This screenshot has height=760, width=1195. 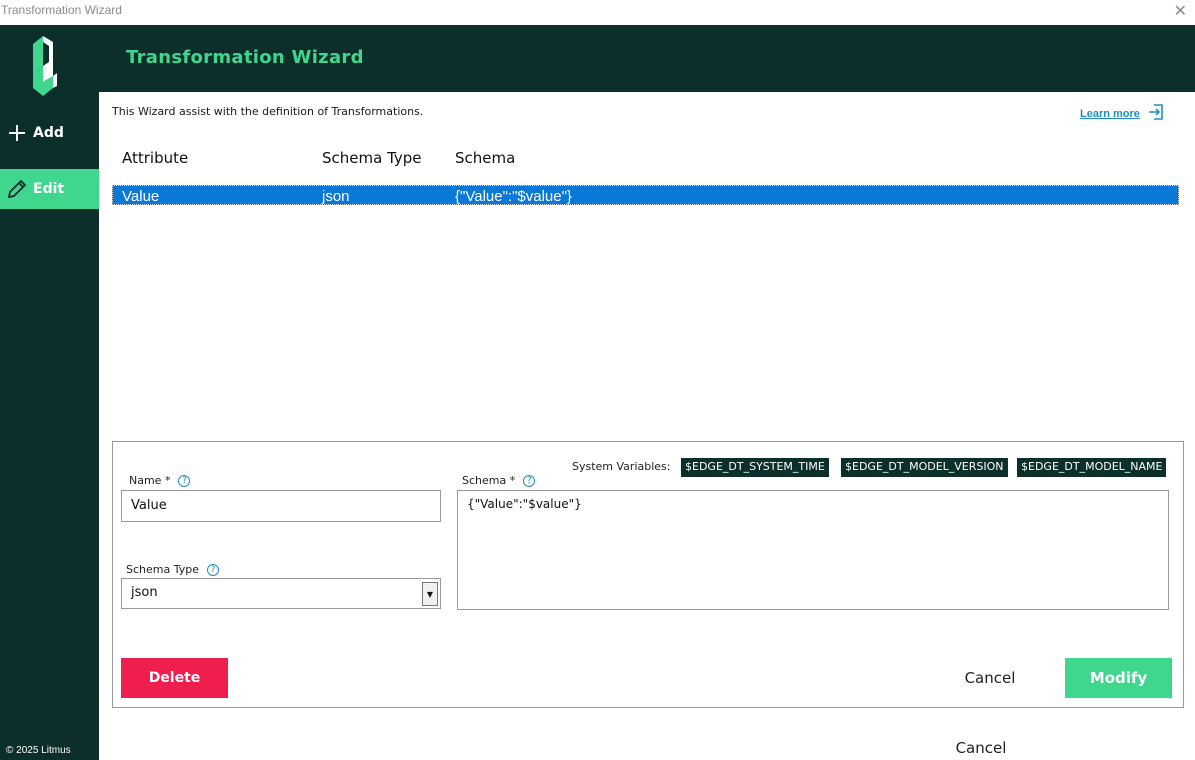 I want to click on window-titlebar: Transformation Wizard ✕, so click(x=597, y=12).